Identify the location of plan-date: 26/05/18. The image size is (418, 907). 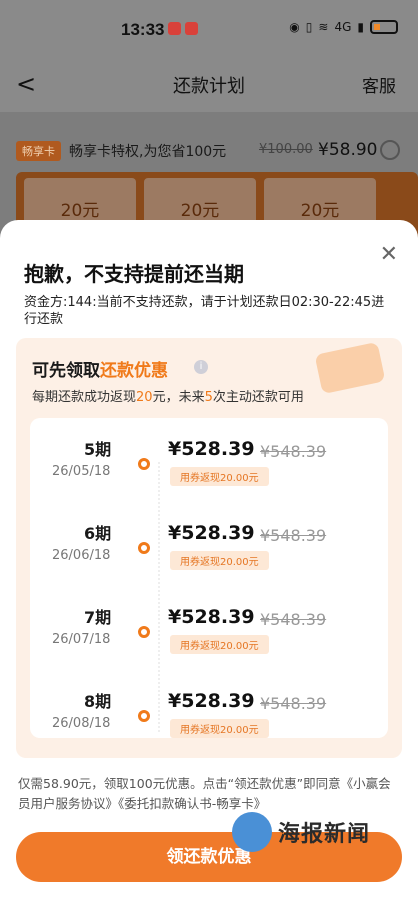
(81, 471).